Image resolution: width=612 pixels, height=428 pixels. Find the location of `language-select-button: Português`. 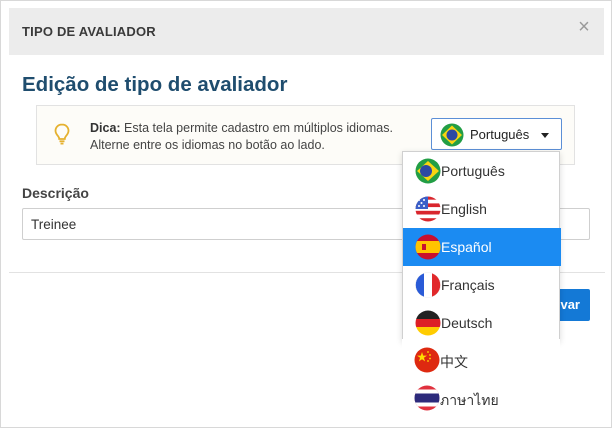

language-select-button: Português is located at coordinates (496, 134).